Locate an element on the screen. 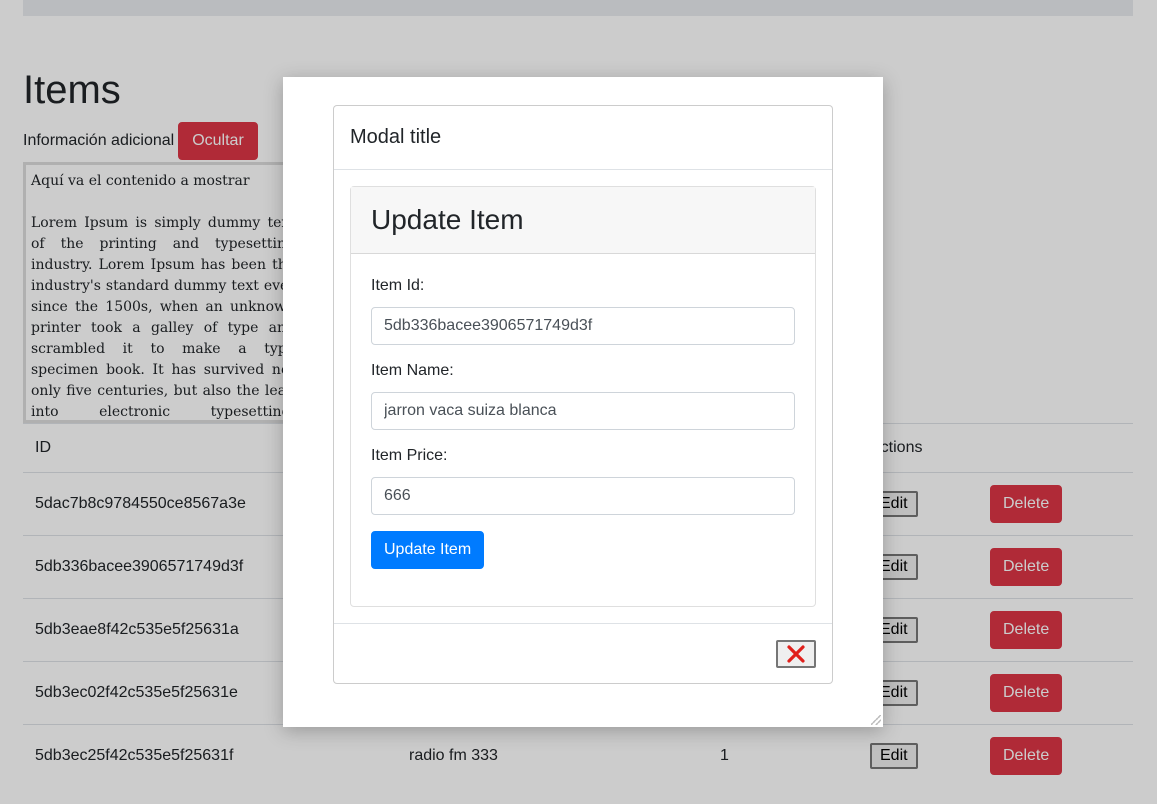 This screenshot has height=804, width=1157. item-name-group: Item Name: is located at coordinates (583, 395).